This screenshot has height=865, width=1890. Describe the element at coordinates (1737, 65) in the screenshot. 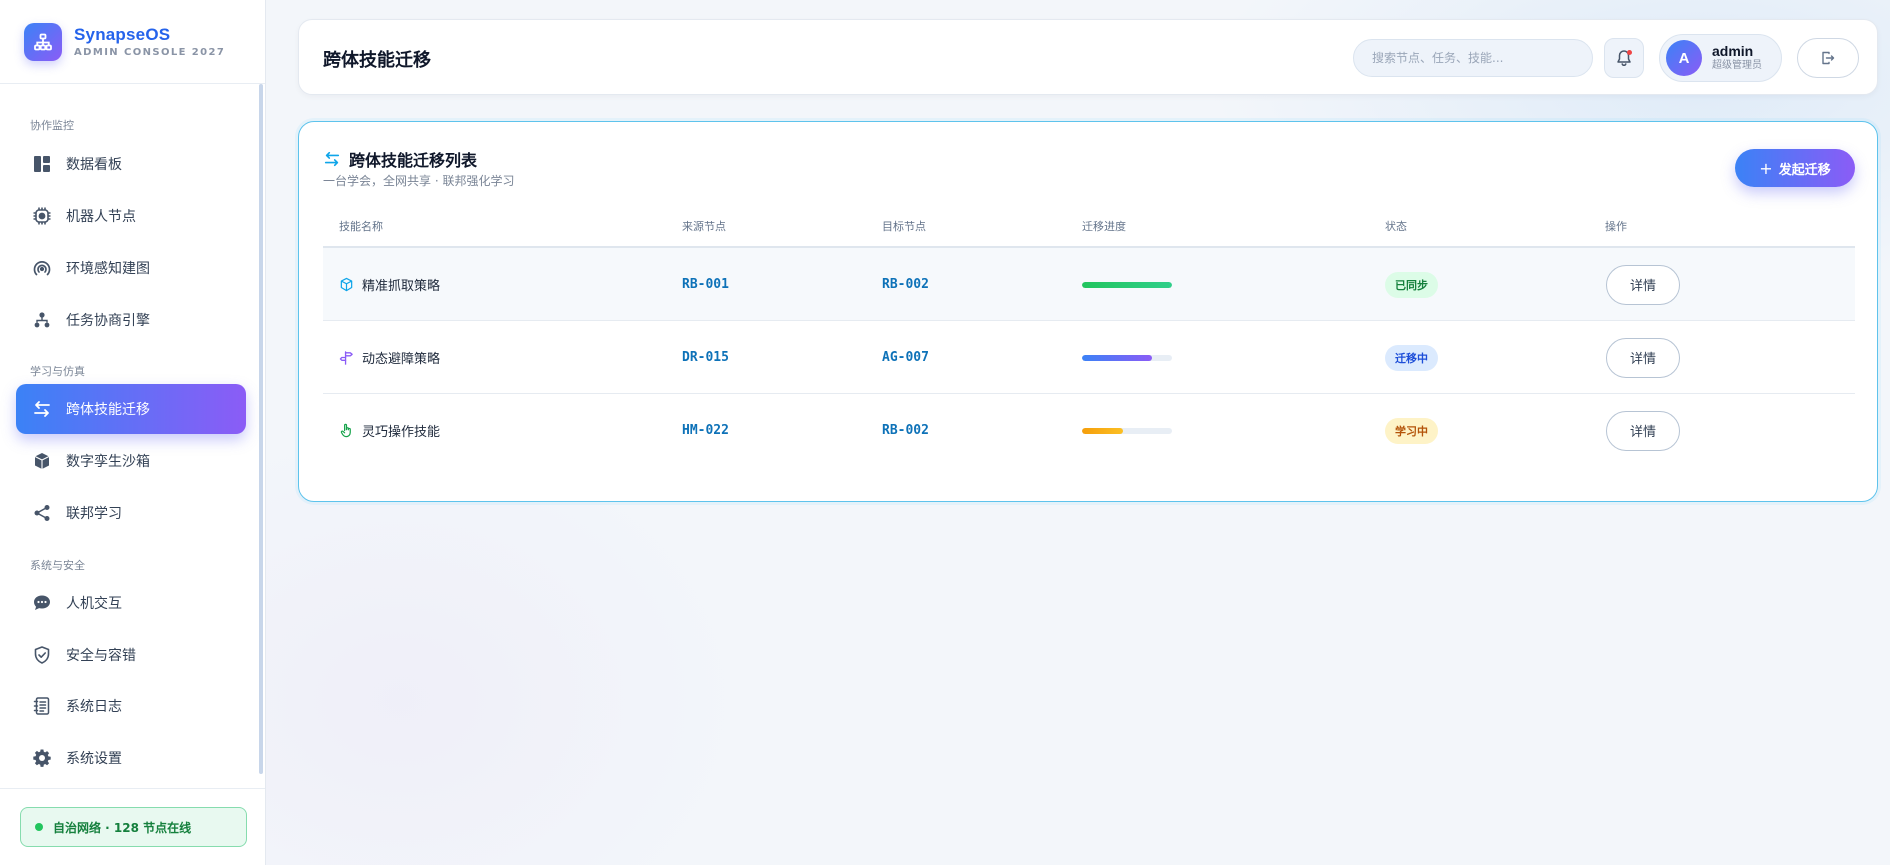

I see `user-role: 超级管理员` at that location.